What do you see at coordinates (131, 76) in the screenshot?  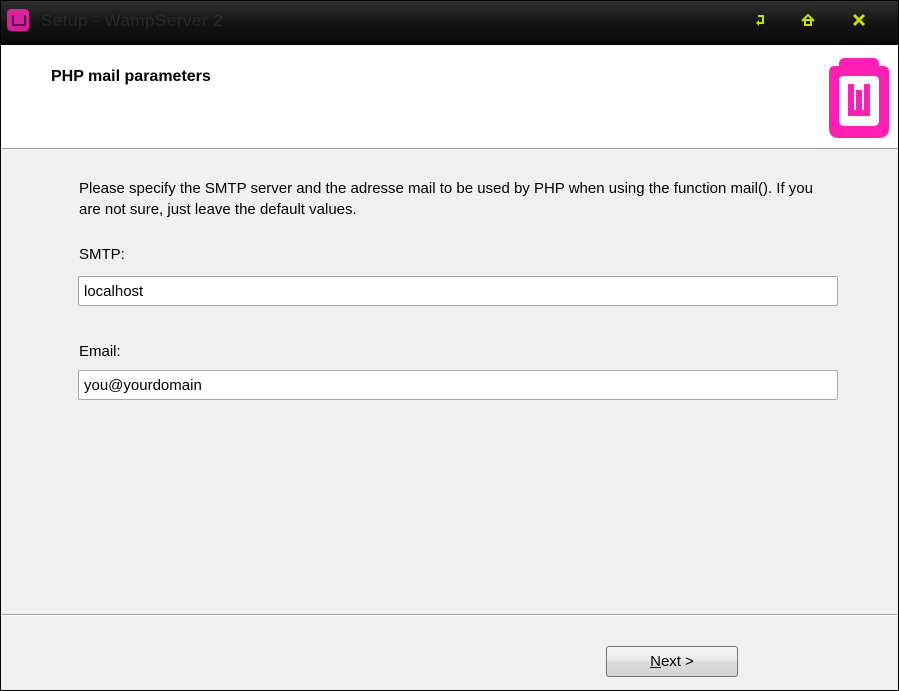 I see `page-title: PHP mail parameters` at bounding box center [131, 76].